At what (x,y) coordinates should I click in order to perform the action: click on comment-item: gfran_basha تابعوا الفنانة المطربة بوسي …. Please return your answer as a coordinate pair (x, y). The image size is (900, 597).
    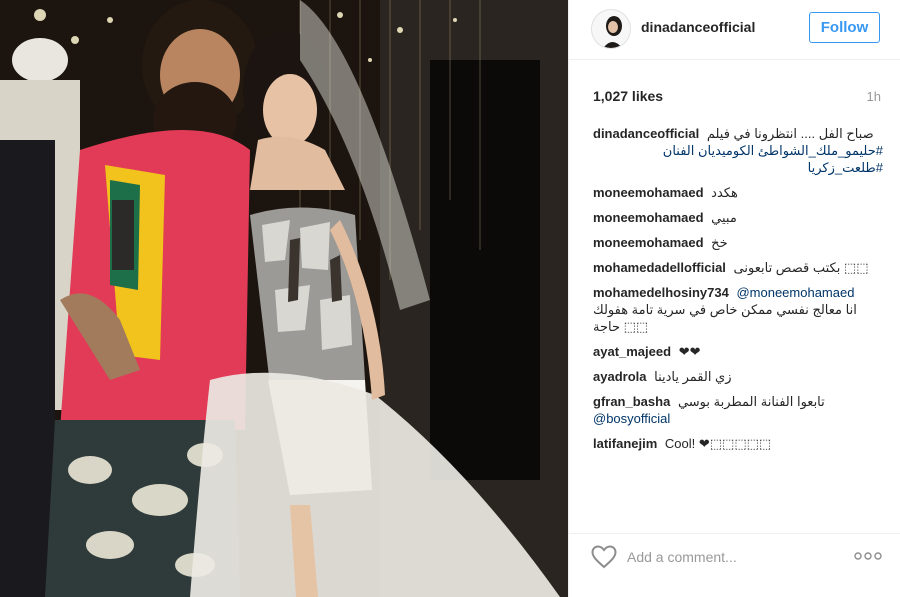
    Looking at the image, I should click on (738, 410).